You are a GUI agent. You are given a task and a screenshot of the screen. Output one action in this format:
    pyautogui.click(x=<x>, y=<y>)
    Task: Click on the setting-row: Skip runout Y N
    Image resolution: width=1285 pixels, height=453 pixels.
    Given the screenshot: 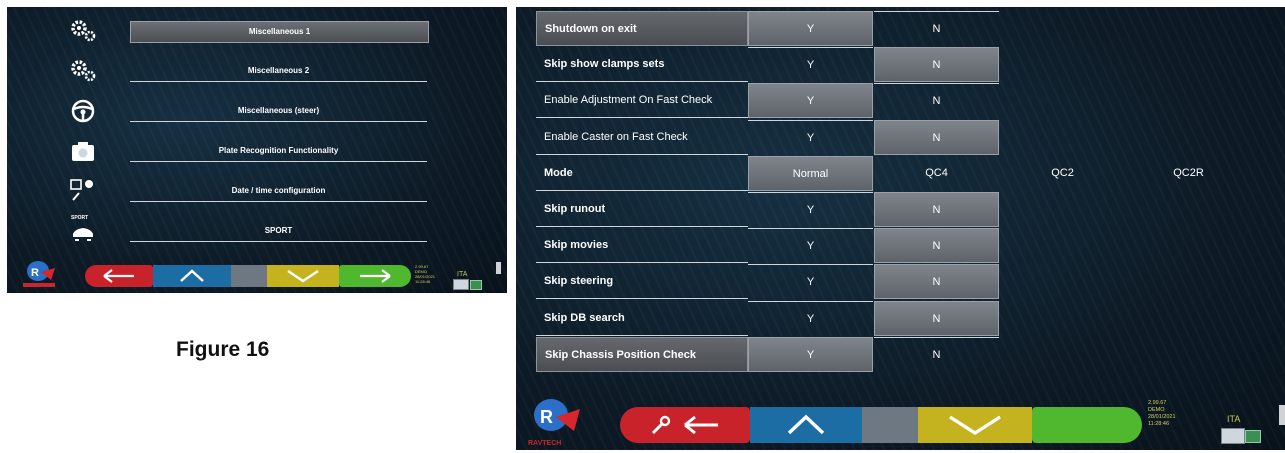 What is the action you would take?
    pyautogui.click(x=906, y=210)
    